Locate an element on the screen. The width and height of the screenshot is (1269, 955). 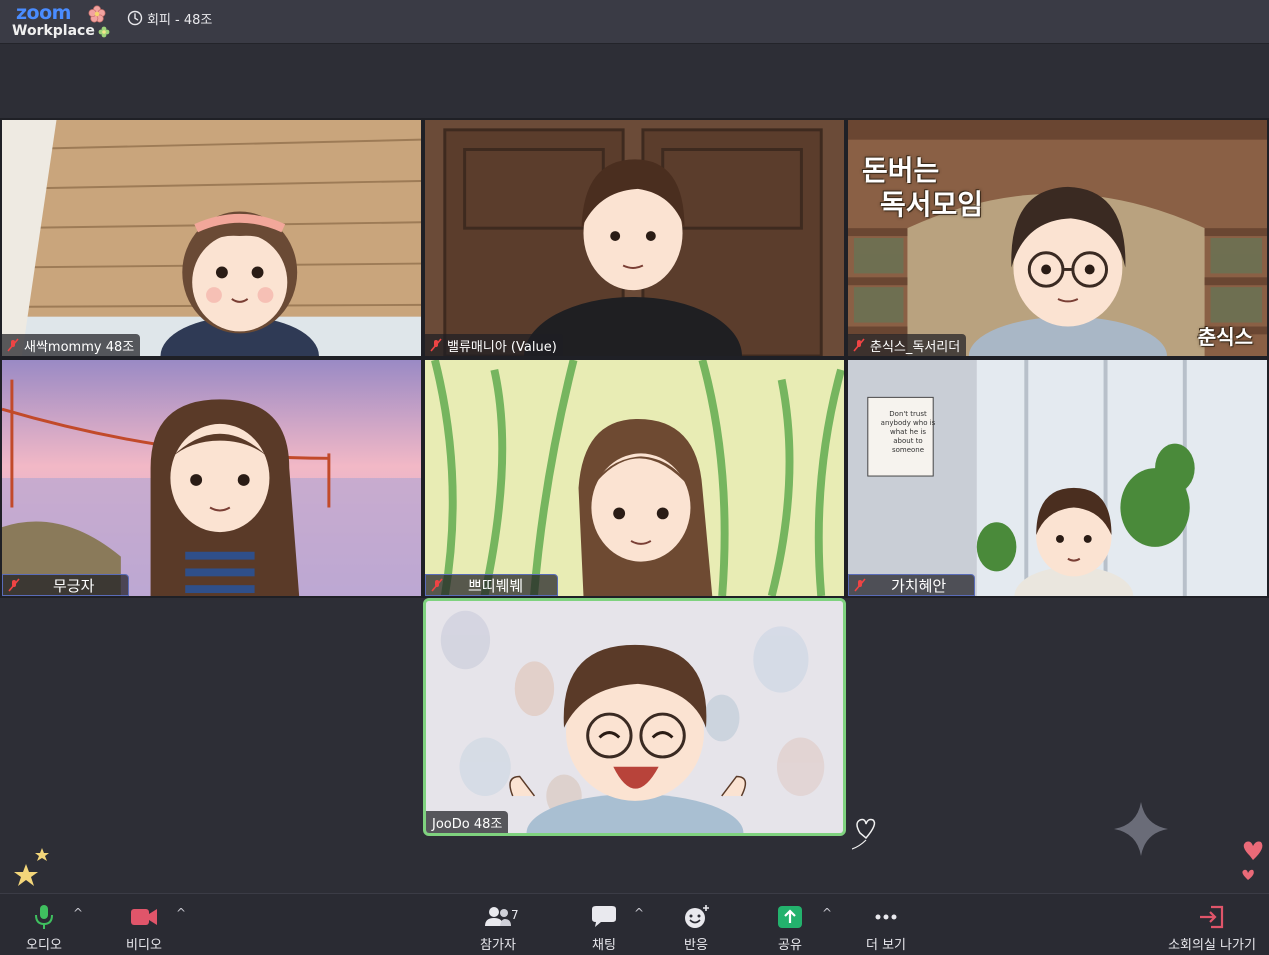
overlay-title: 돈버는 독서모임 is located at coordinates (922, 188).